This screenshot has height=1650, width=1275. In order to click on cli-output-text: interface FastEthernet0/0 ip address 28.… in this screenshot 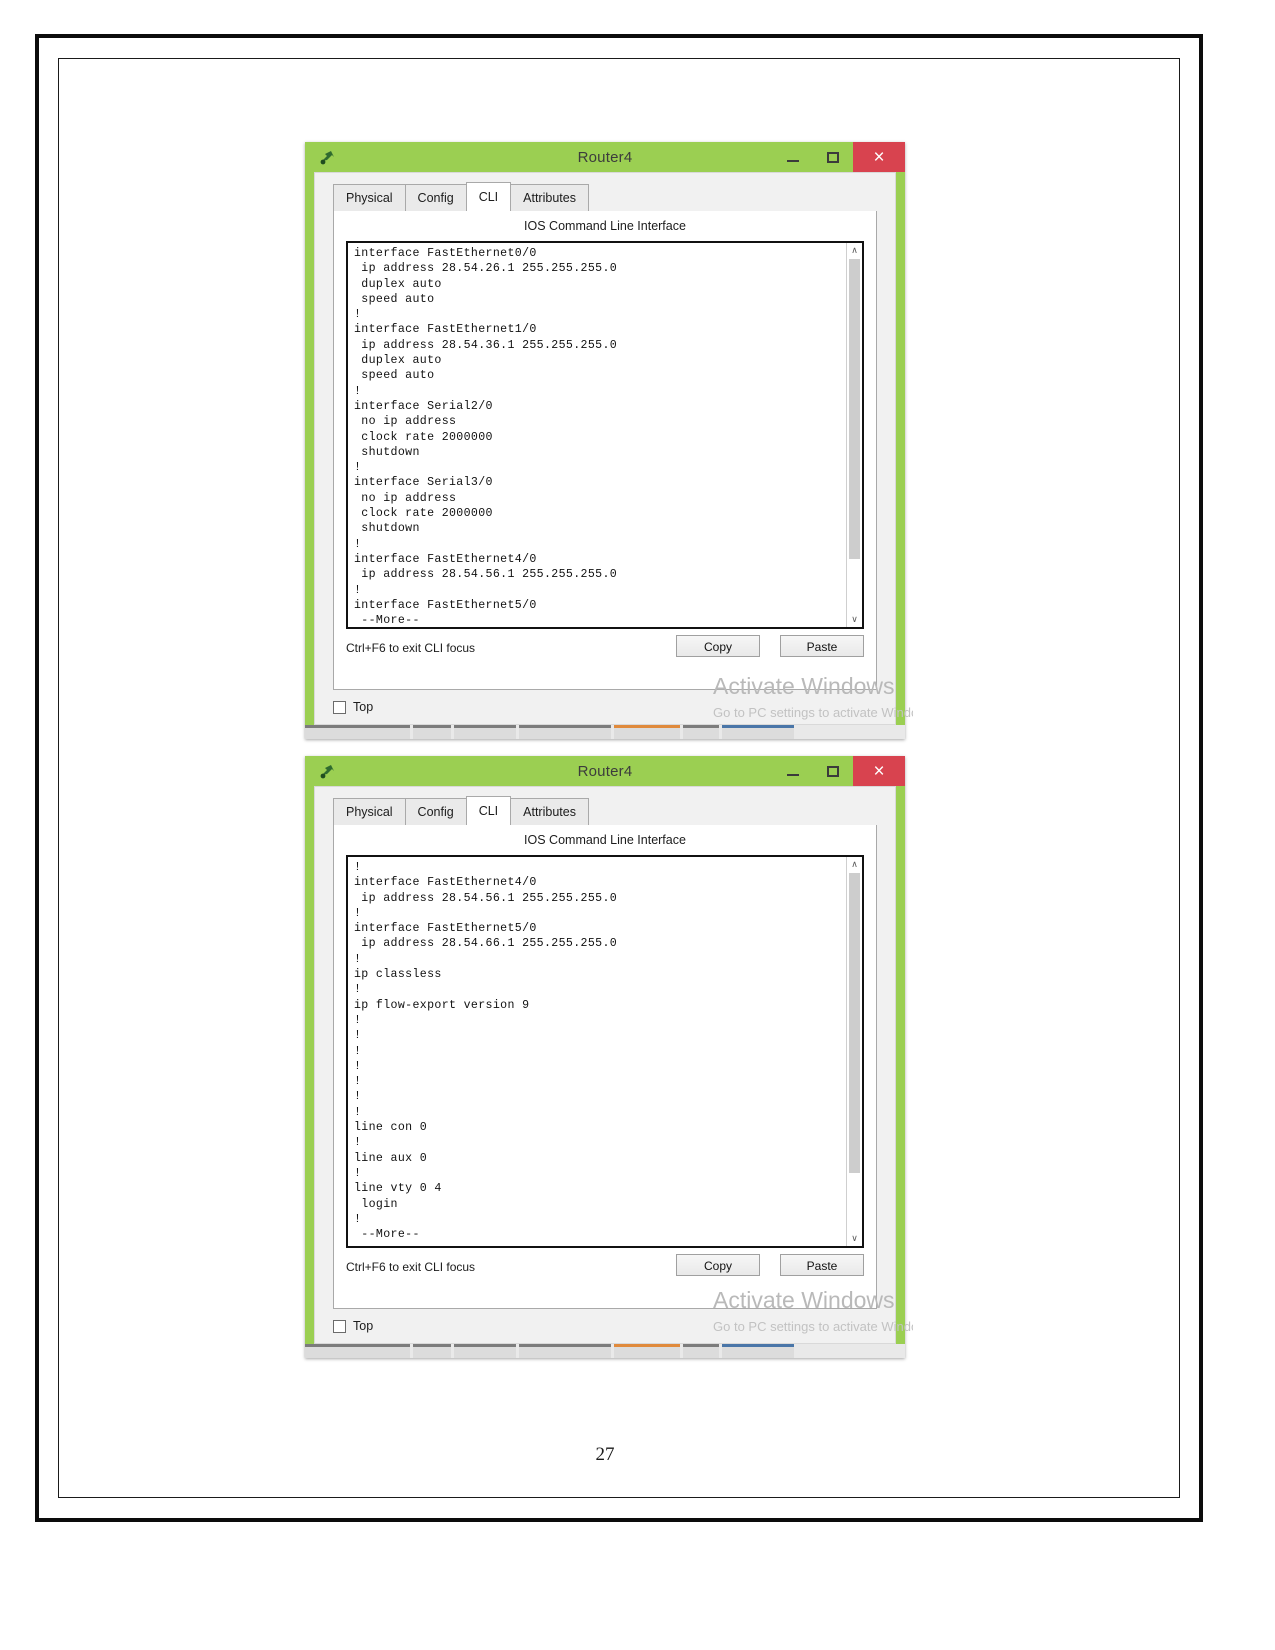, I will do `click(486, 437)`.